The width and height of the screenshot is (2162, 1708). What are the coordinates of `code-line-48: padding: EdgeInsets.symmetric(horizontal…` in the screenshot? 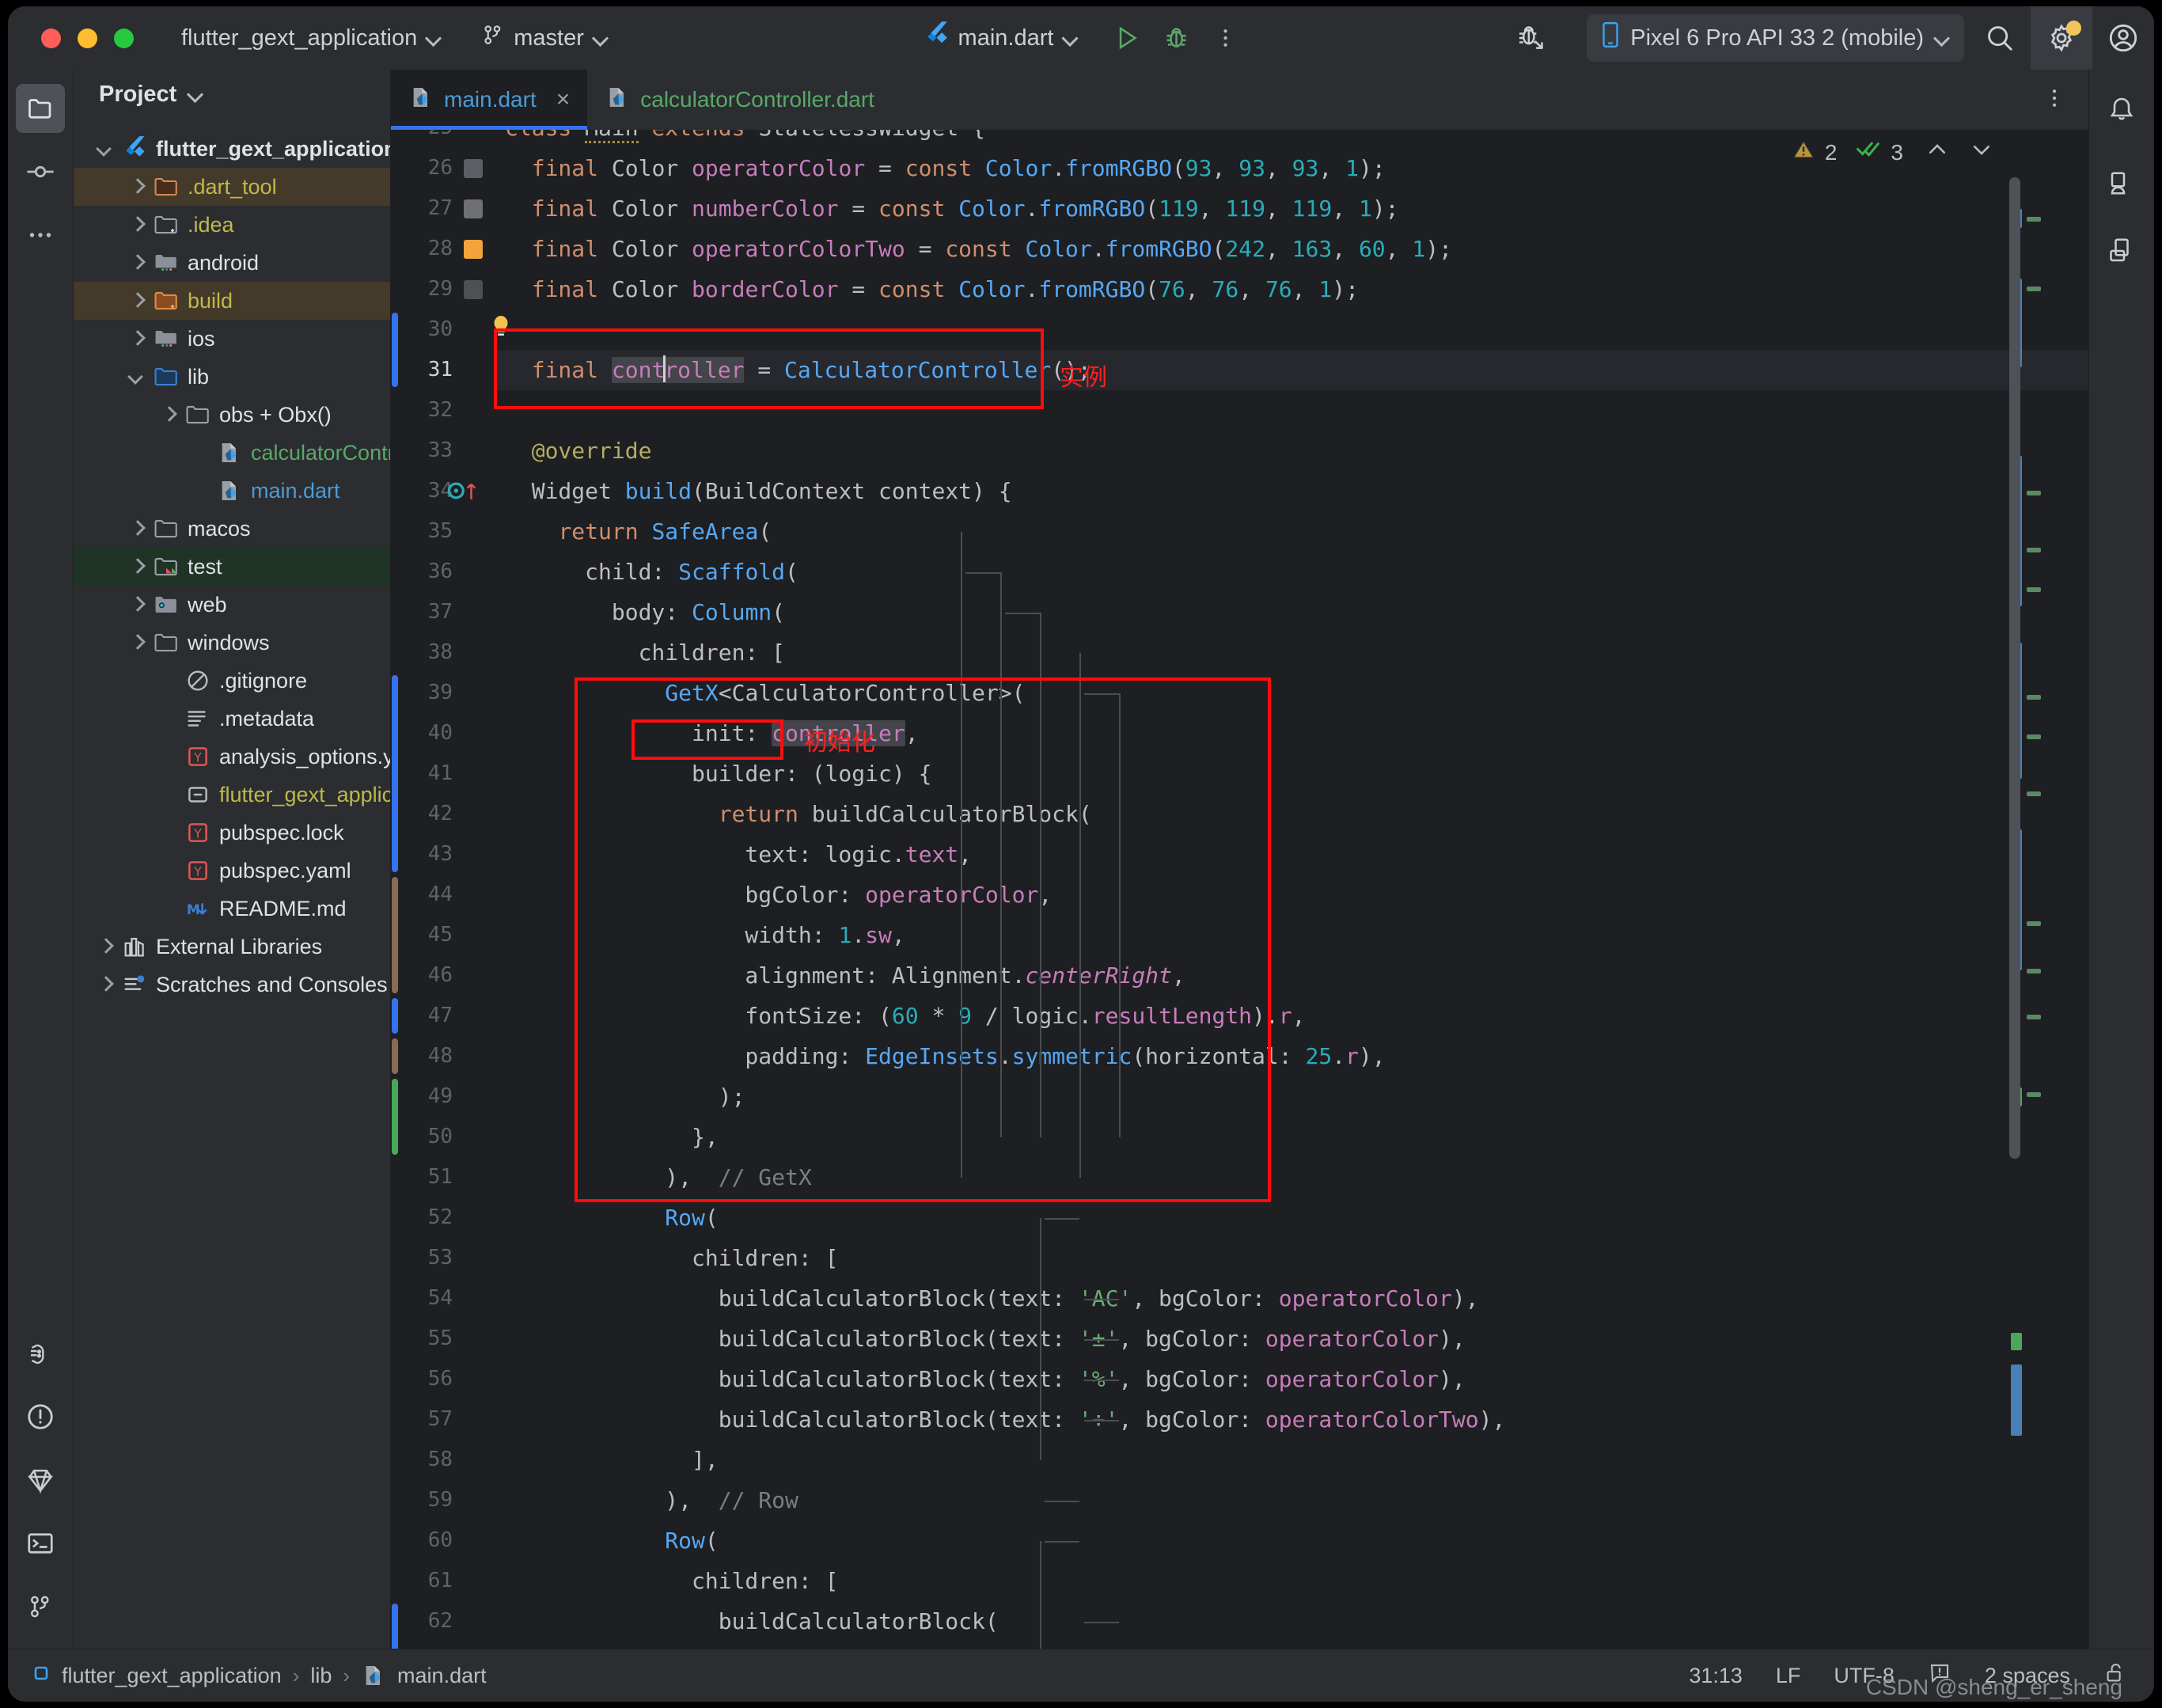 It's located at (939, 1056).